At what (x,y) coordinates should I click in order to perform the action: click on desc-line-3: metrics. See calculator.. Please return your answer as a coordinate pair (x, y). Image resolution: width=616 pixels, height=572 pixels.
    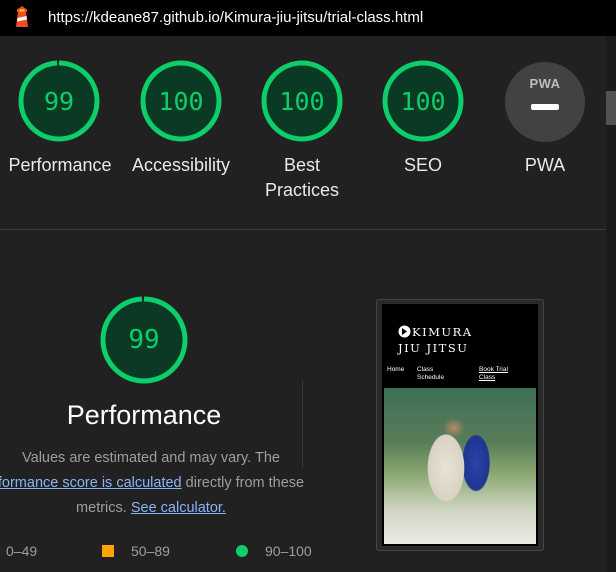
    Looking at the image, I should click on (158, 508).